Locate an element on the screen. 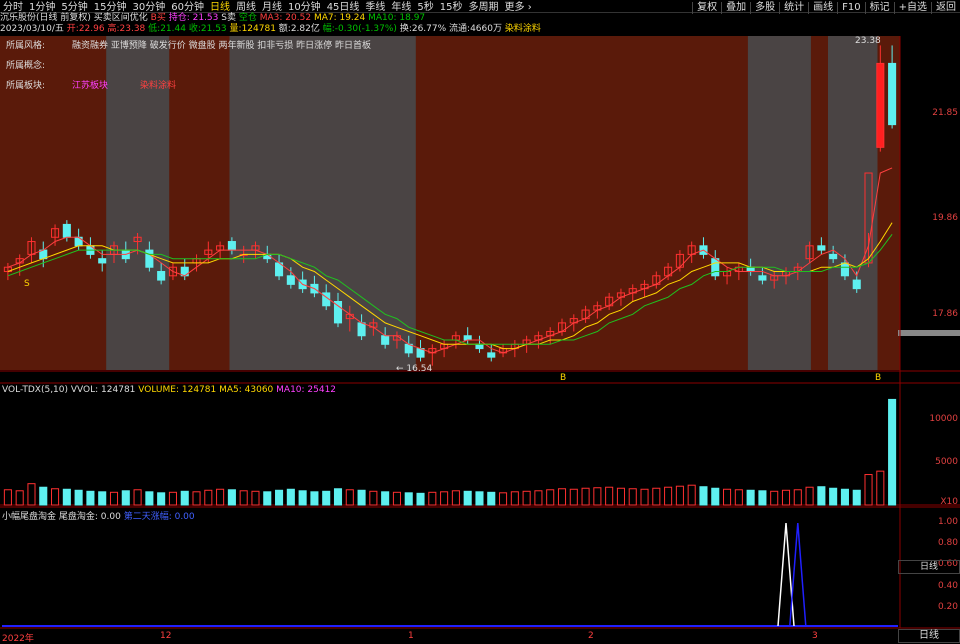 The height and width of the screenshot is (644, 960). ind-header: 小幅尾盘淘金 尾盘淘金: 0.00 第二天涨幅: 0.00 is located at coordinates (98, 515).